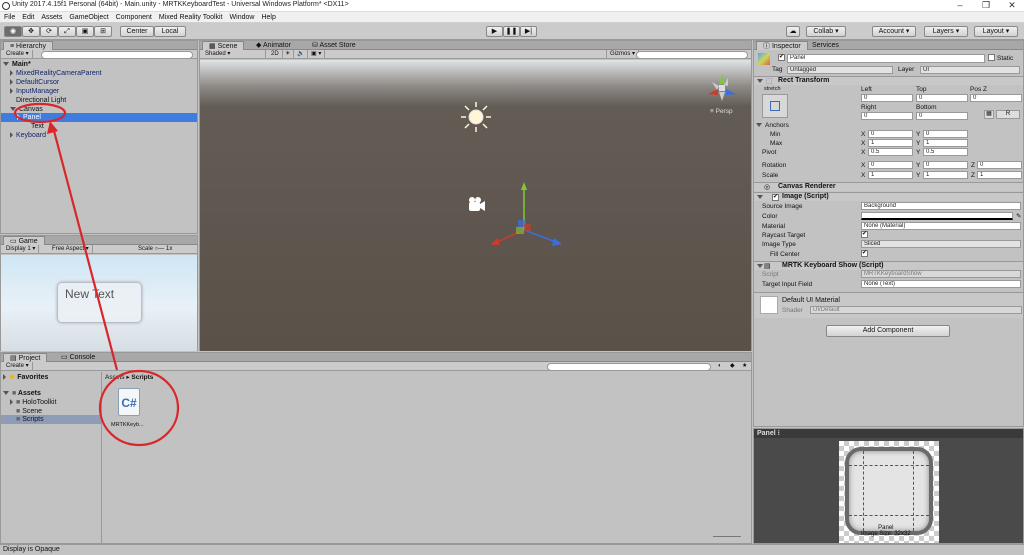 This screenshot has width=1024, height=555. Describe the element at coordinates (99, 64) in the screenshot. I see `scene-root-row: Main*` at that location.